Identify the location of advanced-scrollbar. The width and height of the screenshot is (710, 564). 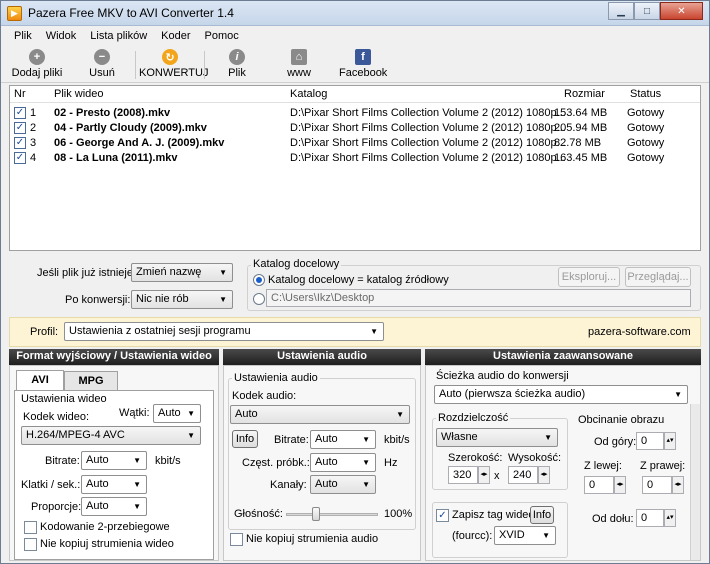
(695, 482).